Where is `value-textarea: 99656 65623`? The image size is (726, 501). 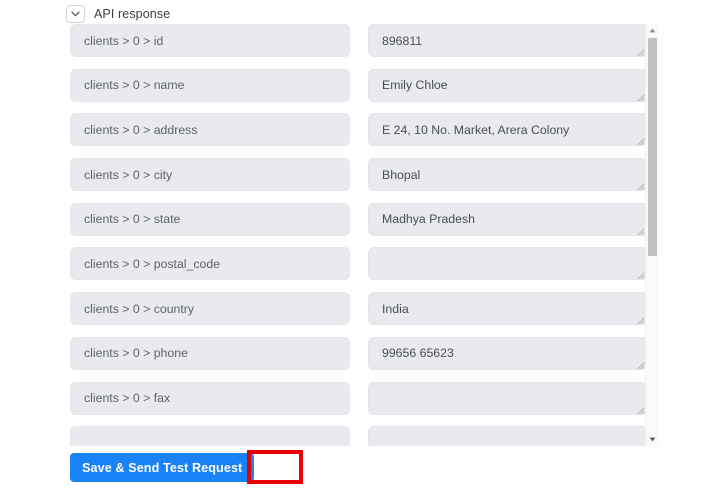 value-textarea: 99656 65623 is located at coordinates (508, 353).